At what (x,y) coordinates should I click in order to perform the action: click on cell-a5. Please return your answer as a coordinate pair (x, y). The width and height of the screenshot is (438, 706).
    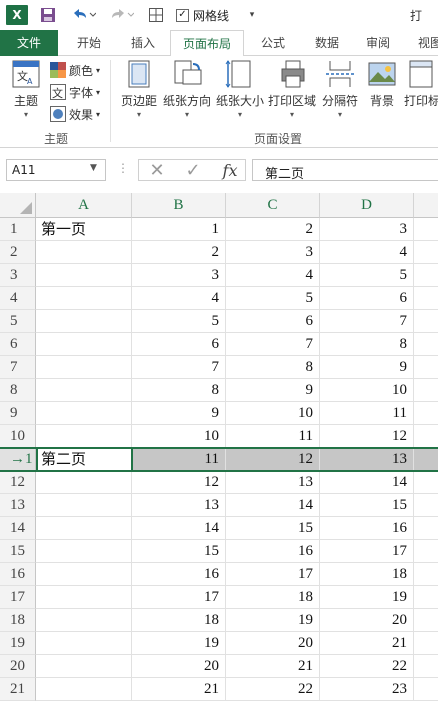
    Looking at the image, I should click on (84, 321).